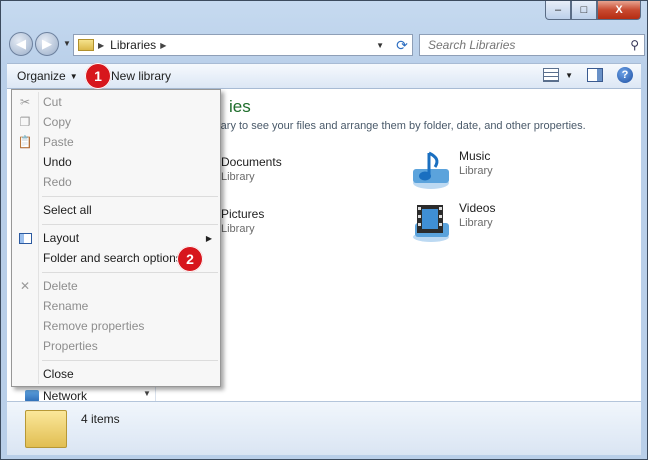  I want to click on arrow-right-icon: ▶, so click(47, 43).